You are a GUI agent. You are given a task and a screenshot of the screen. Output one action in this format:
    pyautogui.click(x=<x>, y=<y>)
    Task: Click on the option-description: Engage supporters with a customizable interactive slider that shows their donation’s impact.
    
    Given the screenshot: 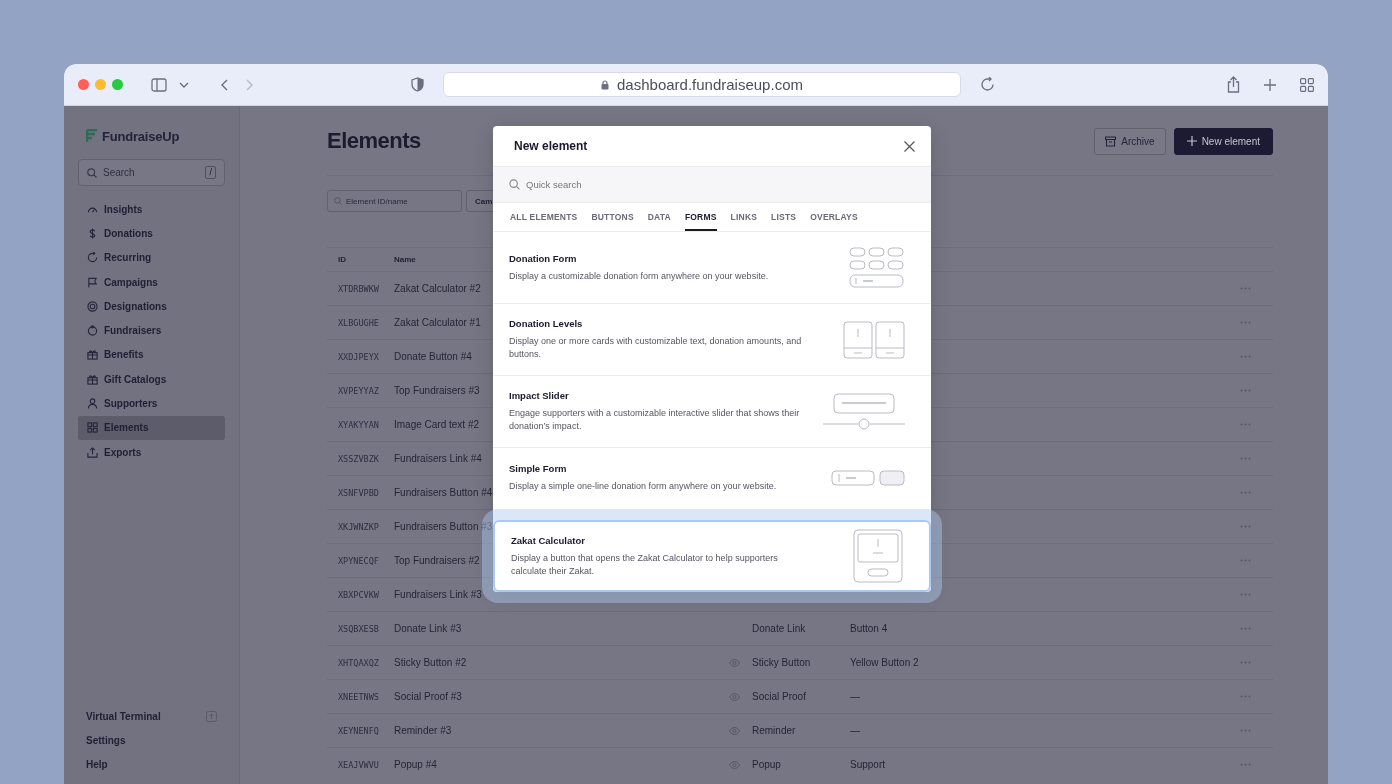 What is the action you would take?
    pyautogui.click(x=655, y=420)
    